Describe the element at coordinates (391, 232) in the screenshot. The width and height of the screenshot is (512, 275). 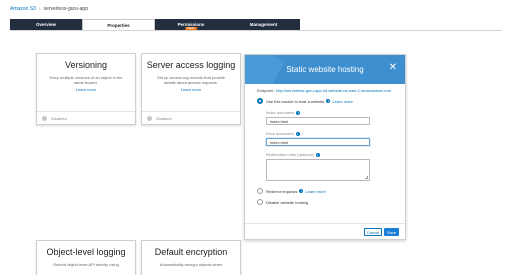
I see `save-button: Save` at that location.